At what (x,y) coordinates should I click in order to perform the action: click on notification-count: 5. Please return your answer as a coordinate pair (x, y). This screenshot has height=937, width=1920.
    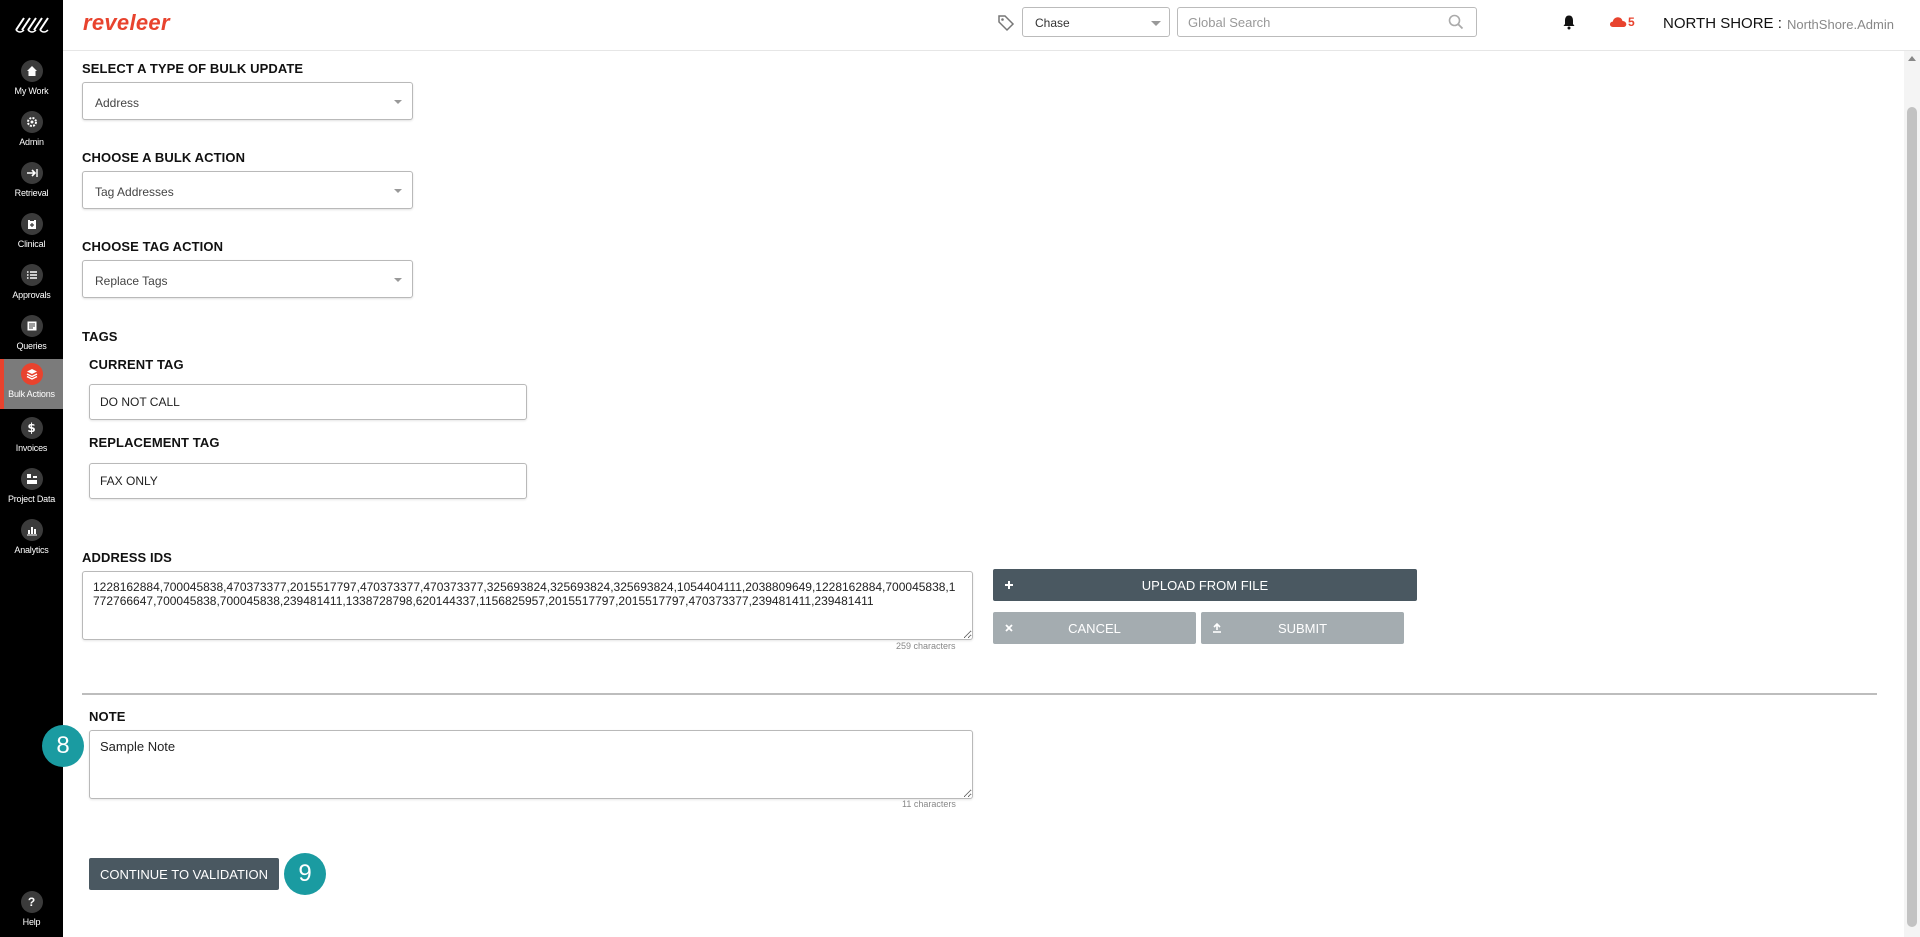
    Looking at the image, I should click on (1631, 22).